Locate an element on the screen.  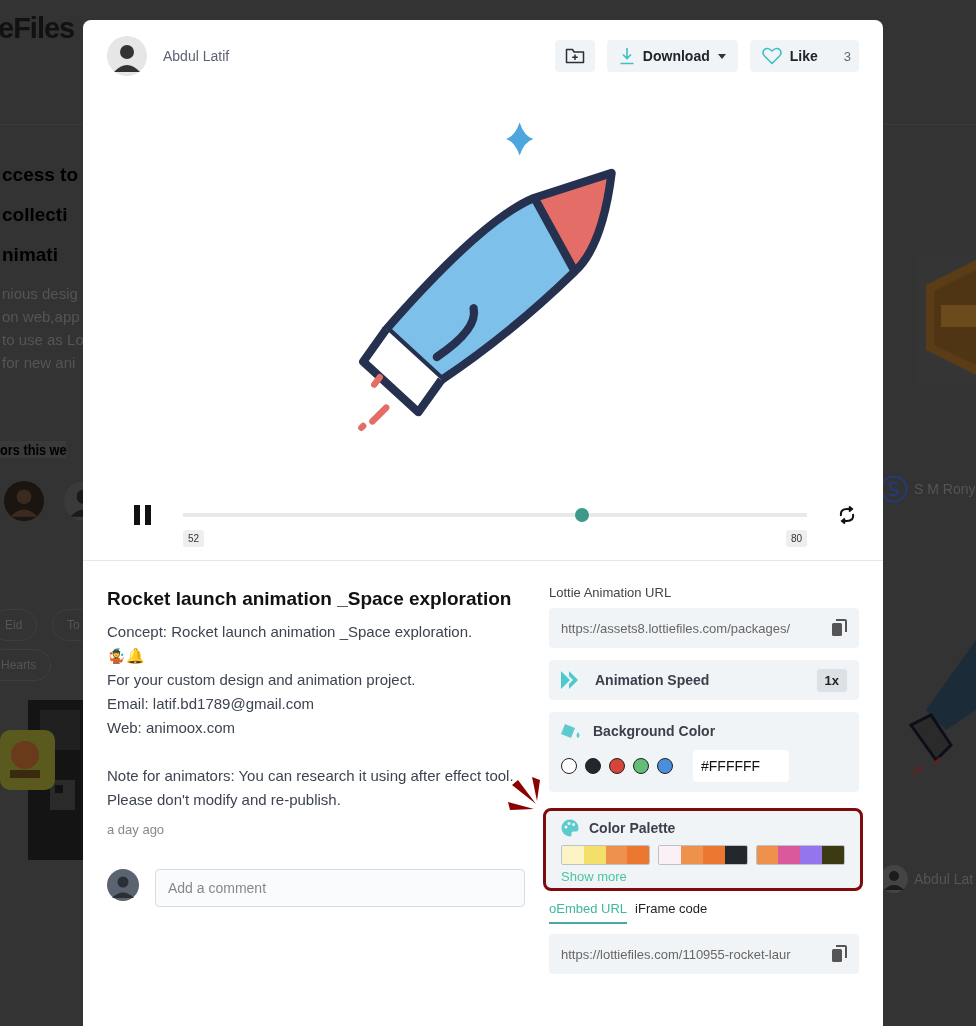
description-text: Email: latif.bd1789@gmail.com is located at coordinates (211, 704).